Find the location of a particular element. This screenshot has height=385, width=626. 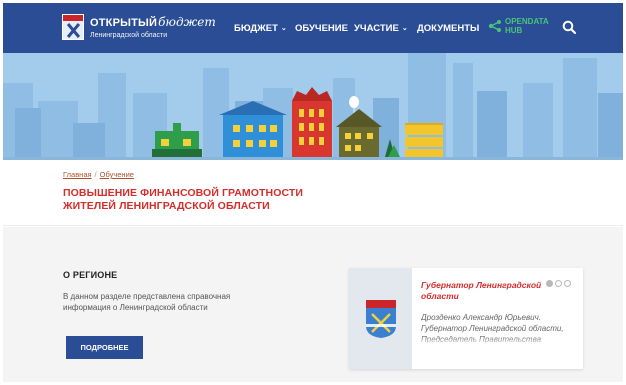

breadcrumb: Главная / Обучение is located at coordinates (98, 174).